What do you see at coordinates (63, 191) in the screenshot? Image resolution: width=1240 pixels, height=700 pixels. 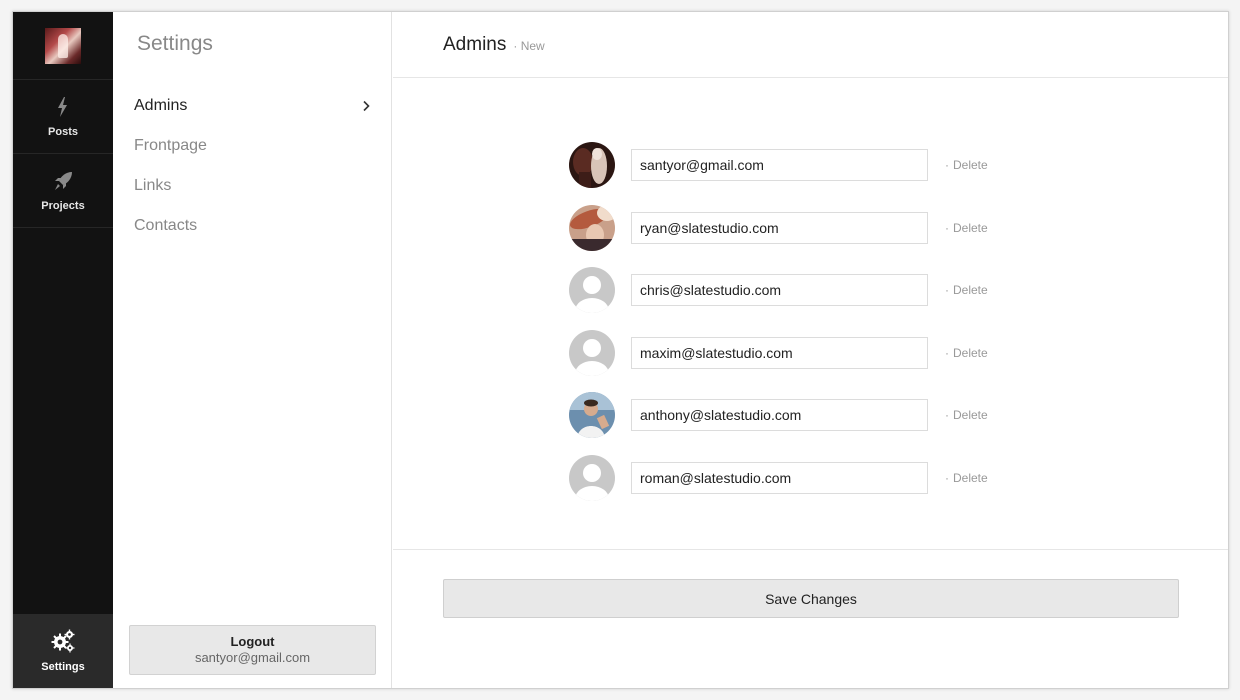 I see `nav-item-projects: Projects` at bounding box center [63, 191].